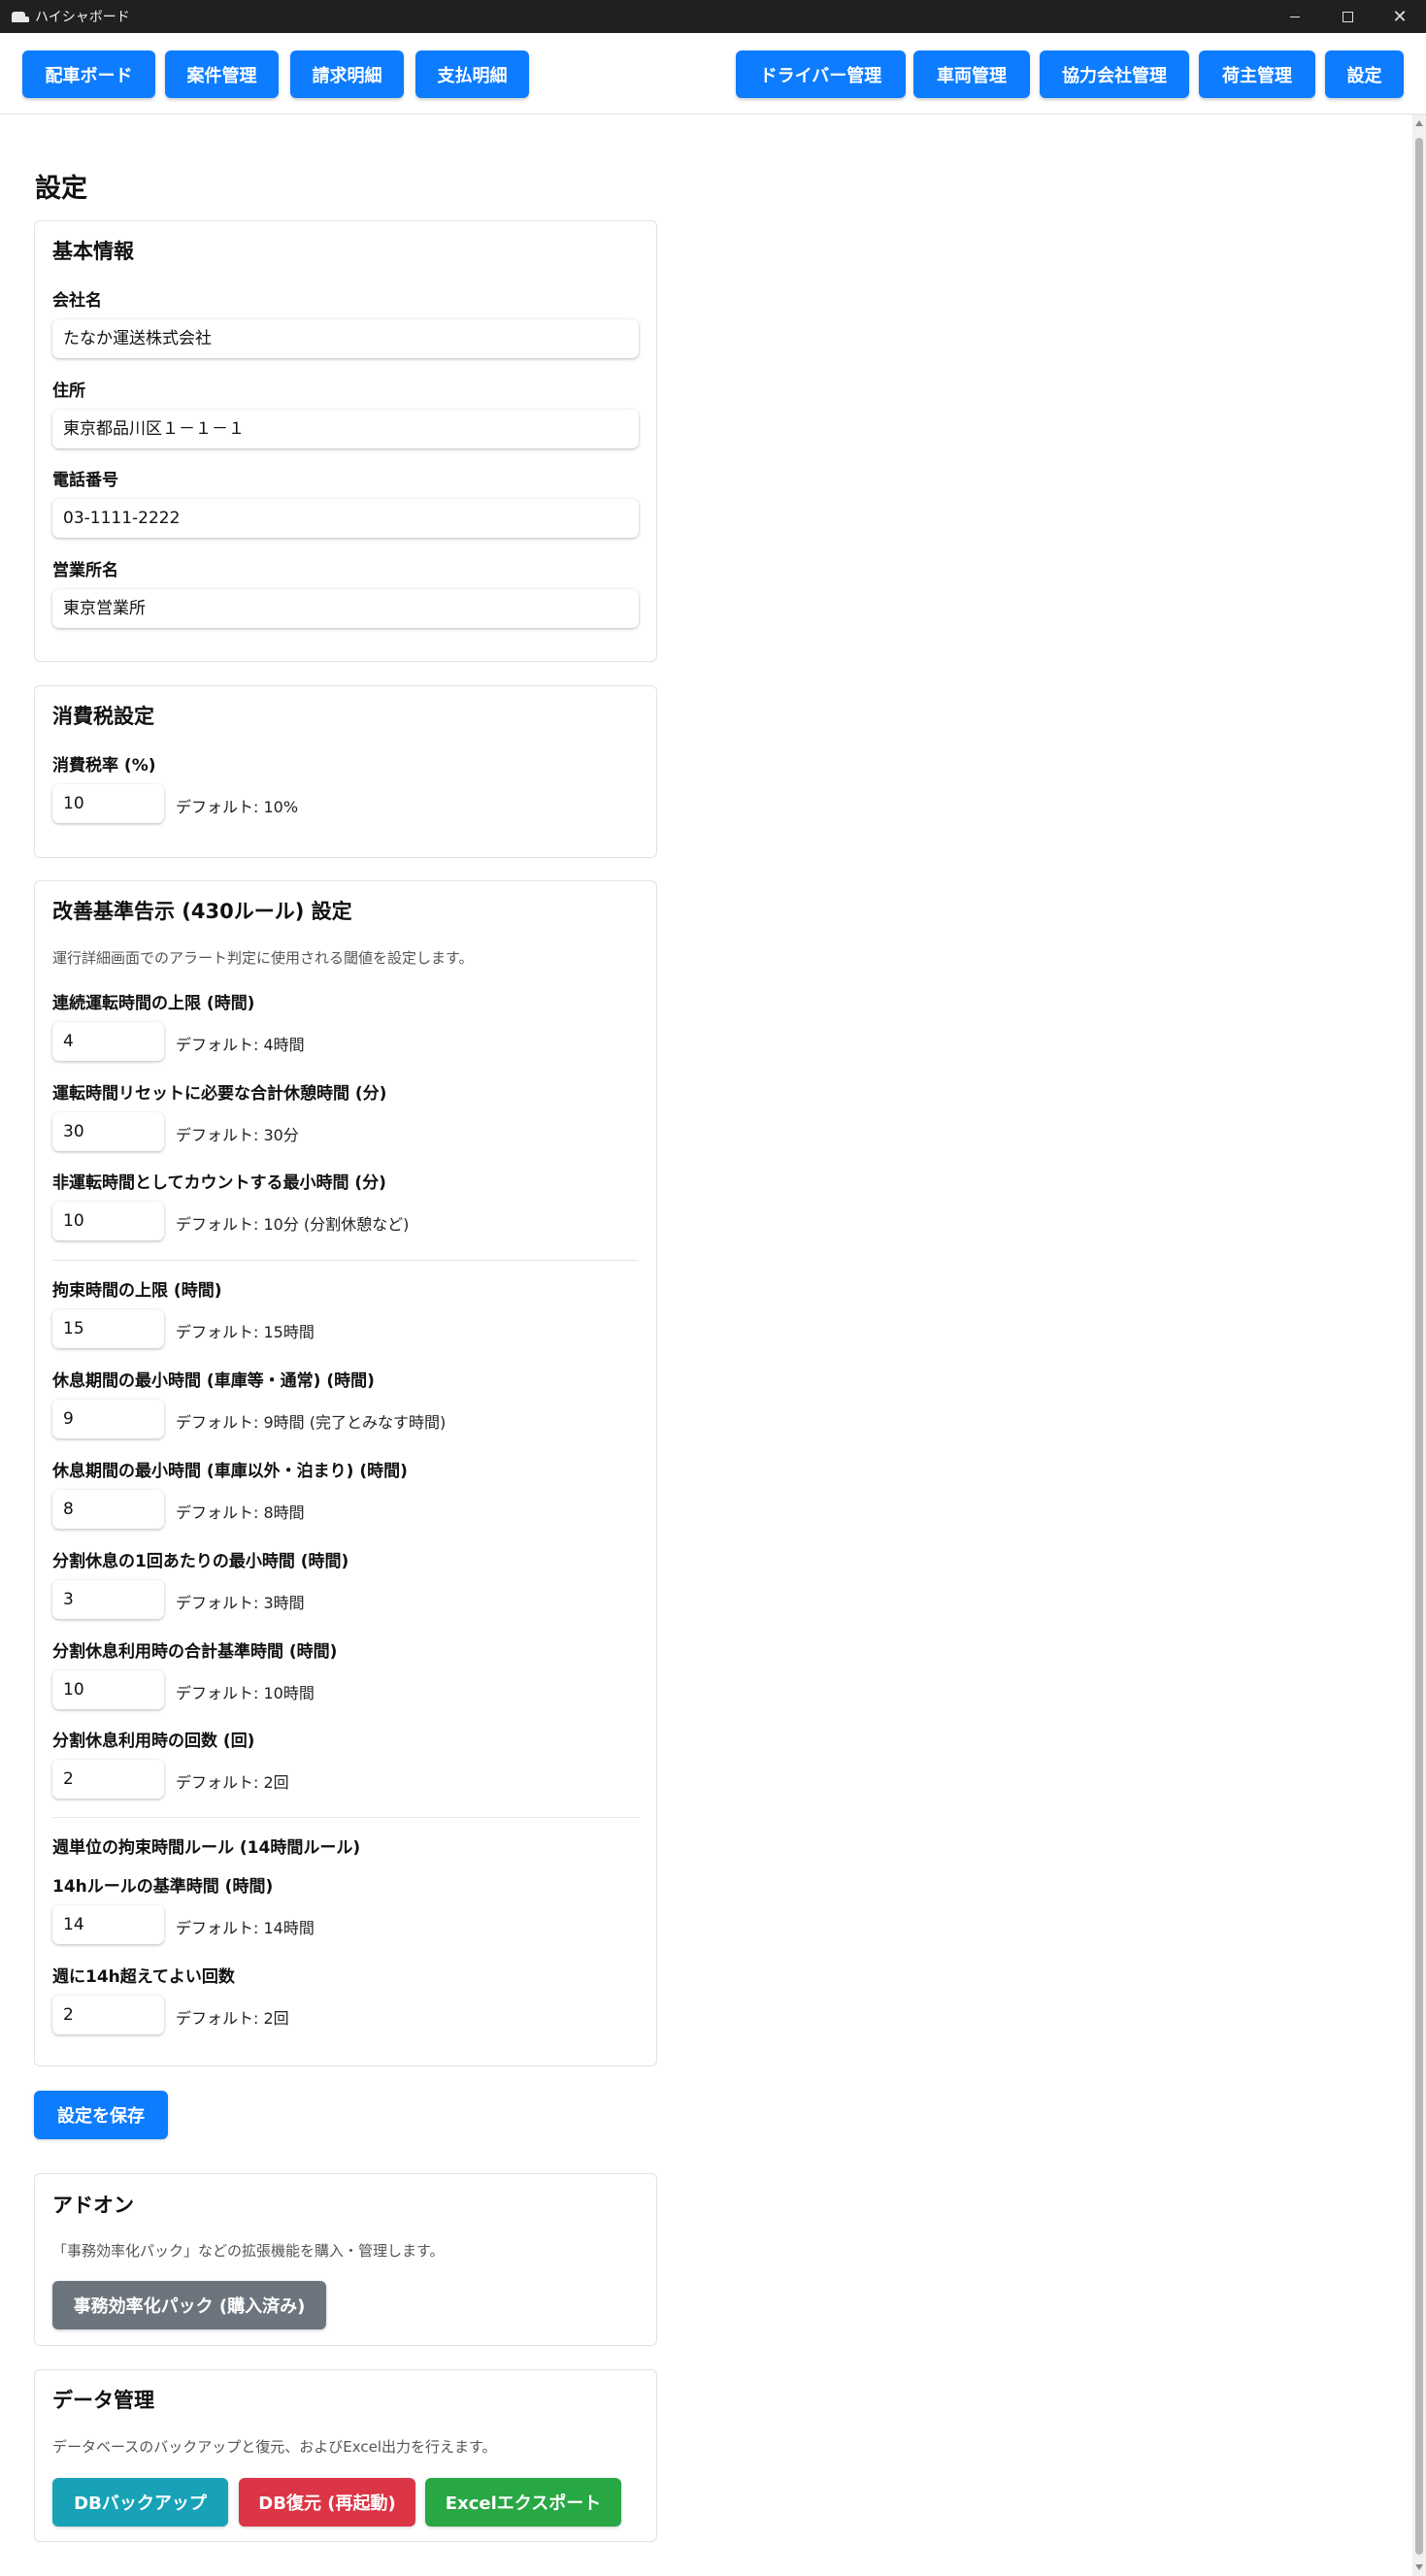 The height and width of the screenshot is (2576, 1426). Describe the element at coordinates (230, 1472) in the screenshot. I see `rest-min-overnight-label: 休息期間の最小時間 (車庫以外・泊まり) (時間)` at that location.